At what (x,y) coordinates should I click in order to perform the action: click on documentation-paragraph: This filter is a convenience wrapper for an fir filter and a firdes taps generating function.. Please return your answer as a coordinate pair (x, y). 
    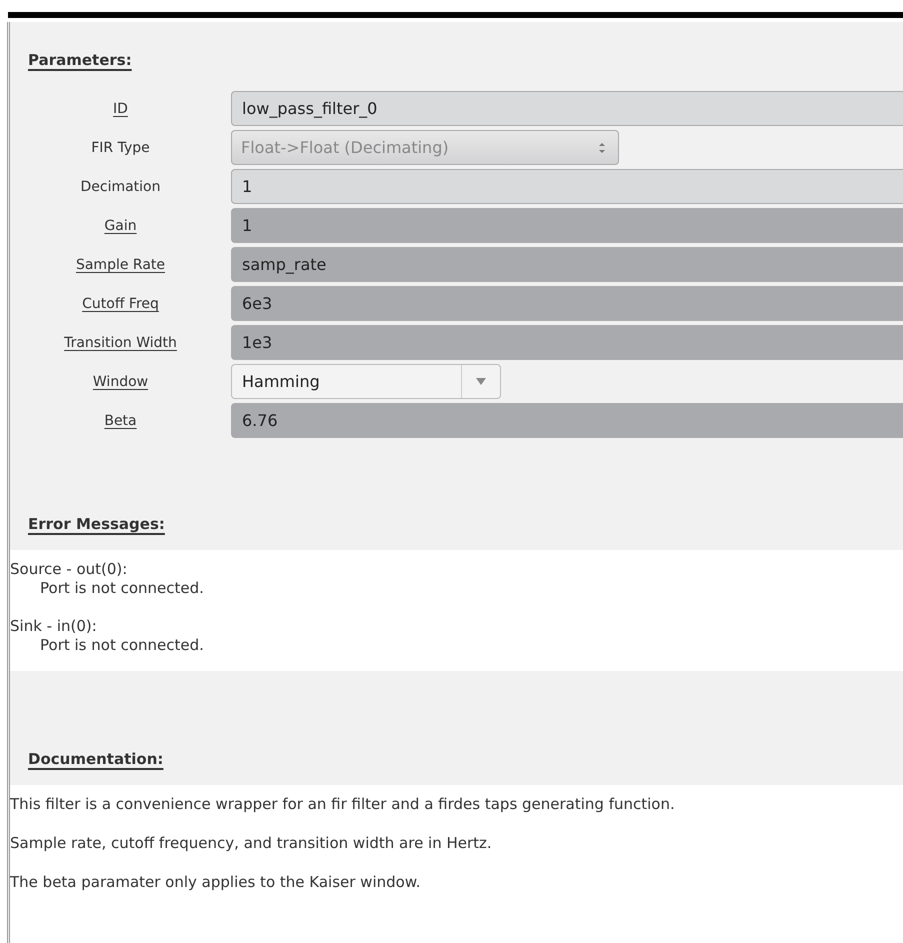
    Looking at the image, I should click on (342, 804).